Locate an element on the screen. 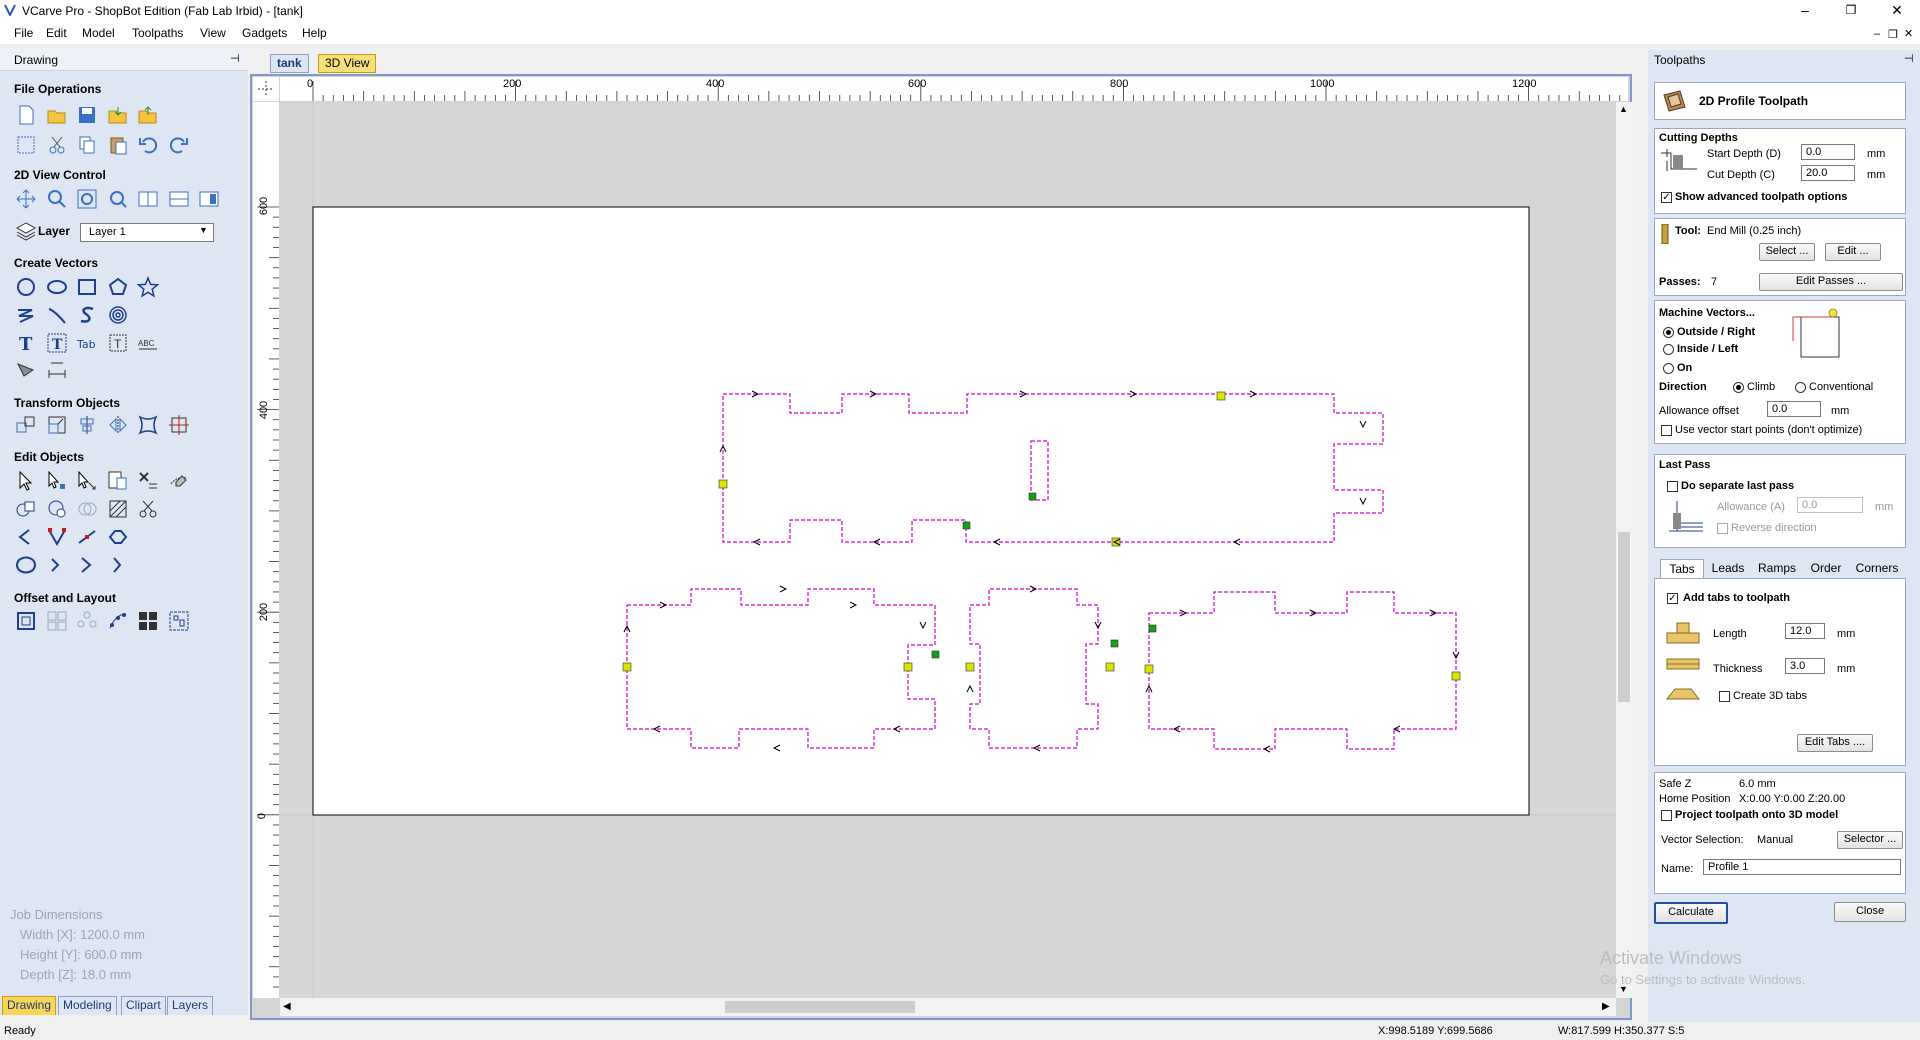  vertical-scrollbar: ▲ ▼ is located at coordinates (1624, 550).